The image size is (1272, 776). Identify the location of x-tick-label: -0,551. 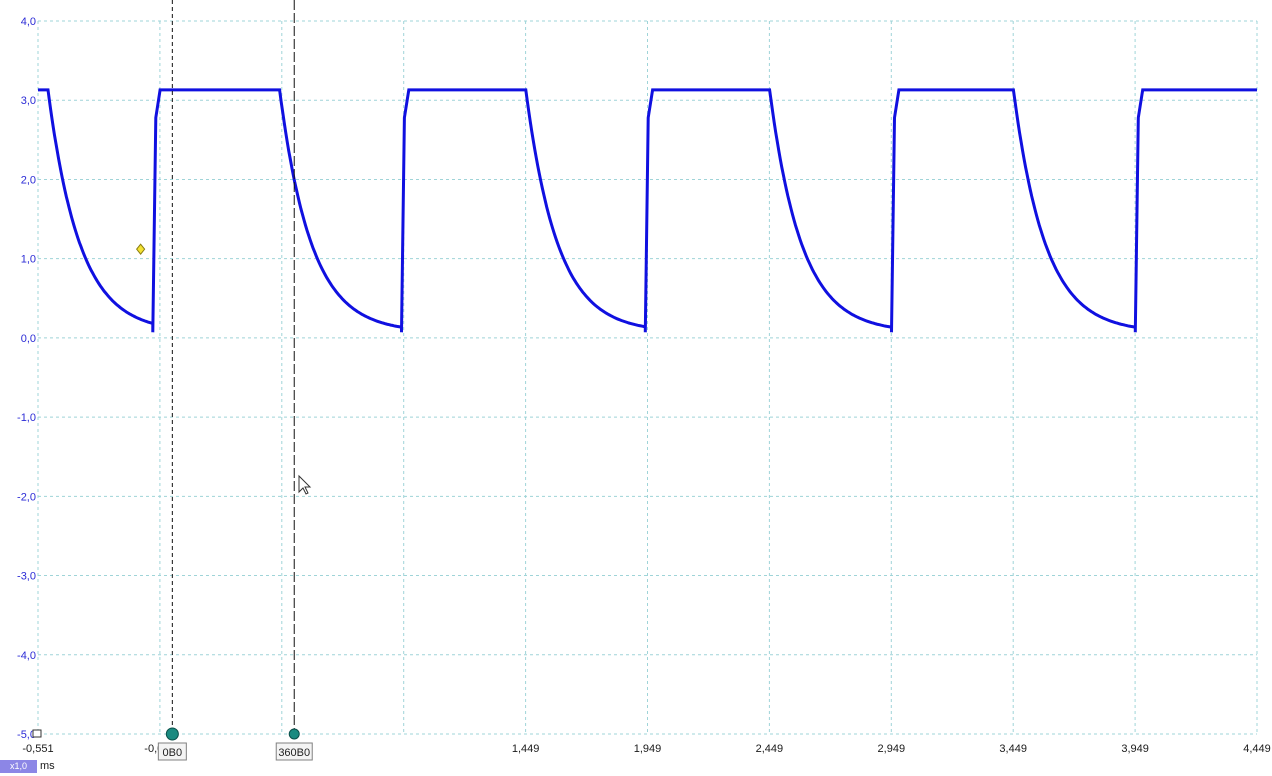
(37, 749).